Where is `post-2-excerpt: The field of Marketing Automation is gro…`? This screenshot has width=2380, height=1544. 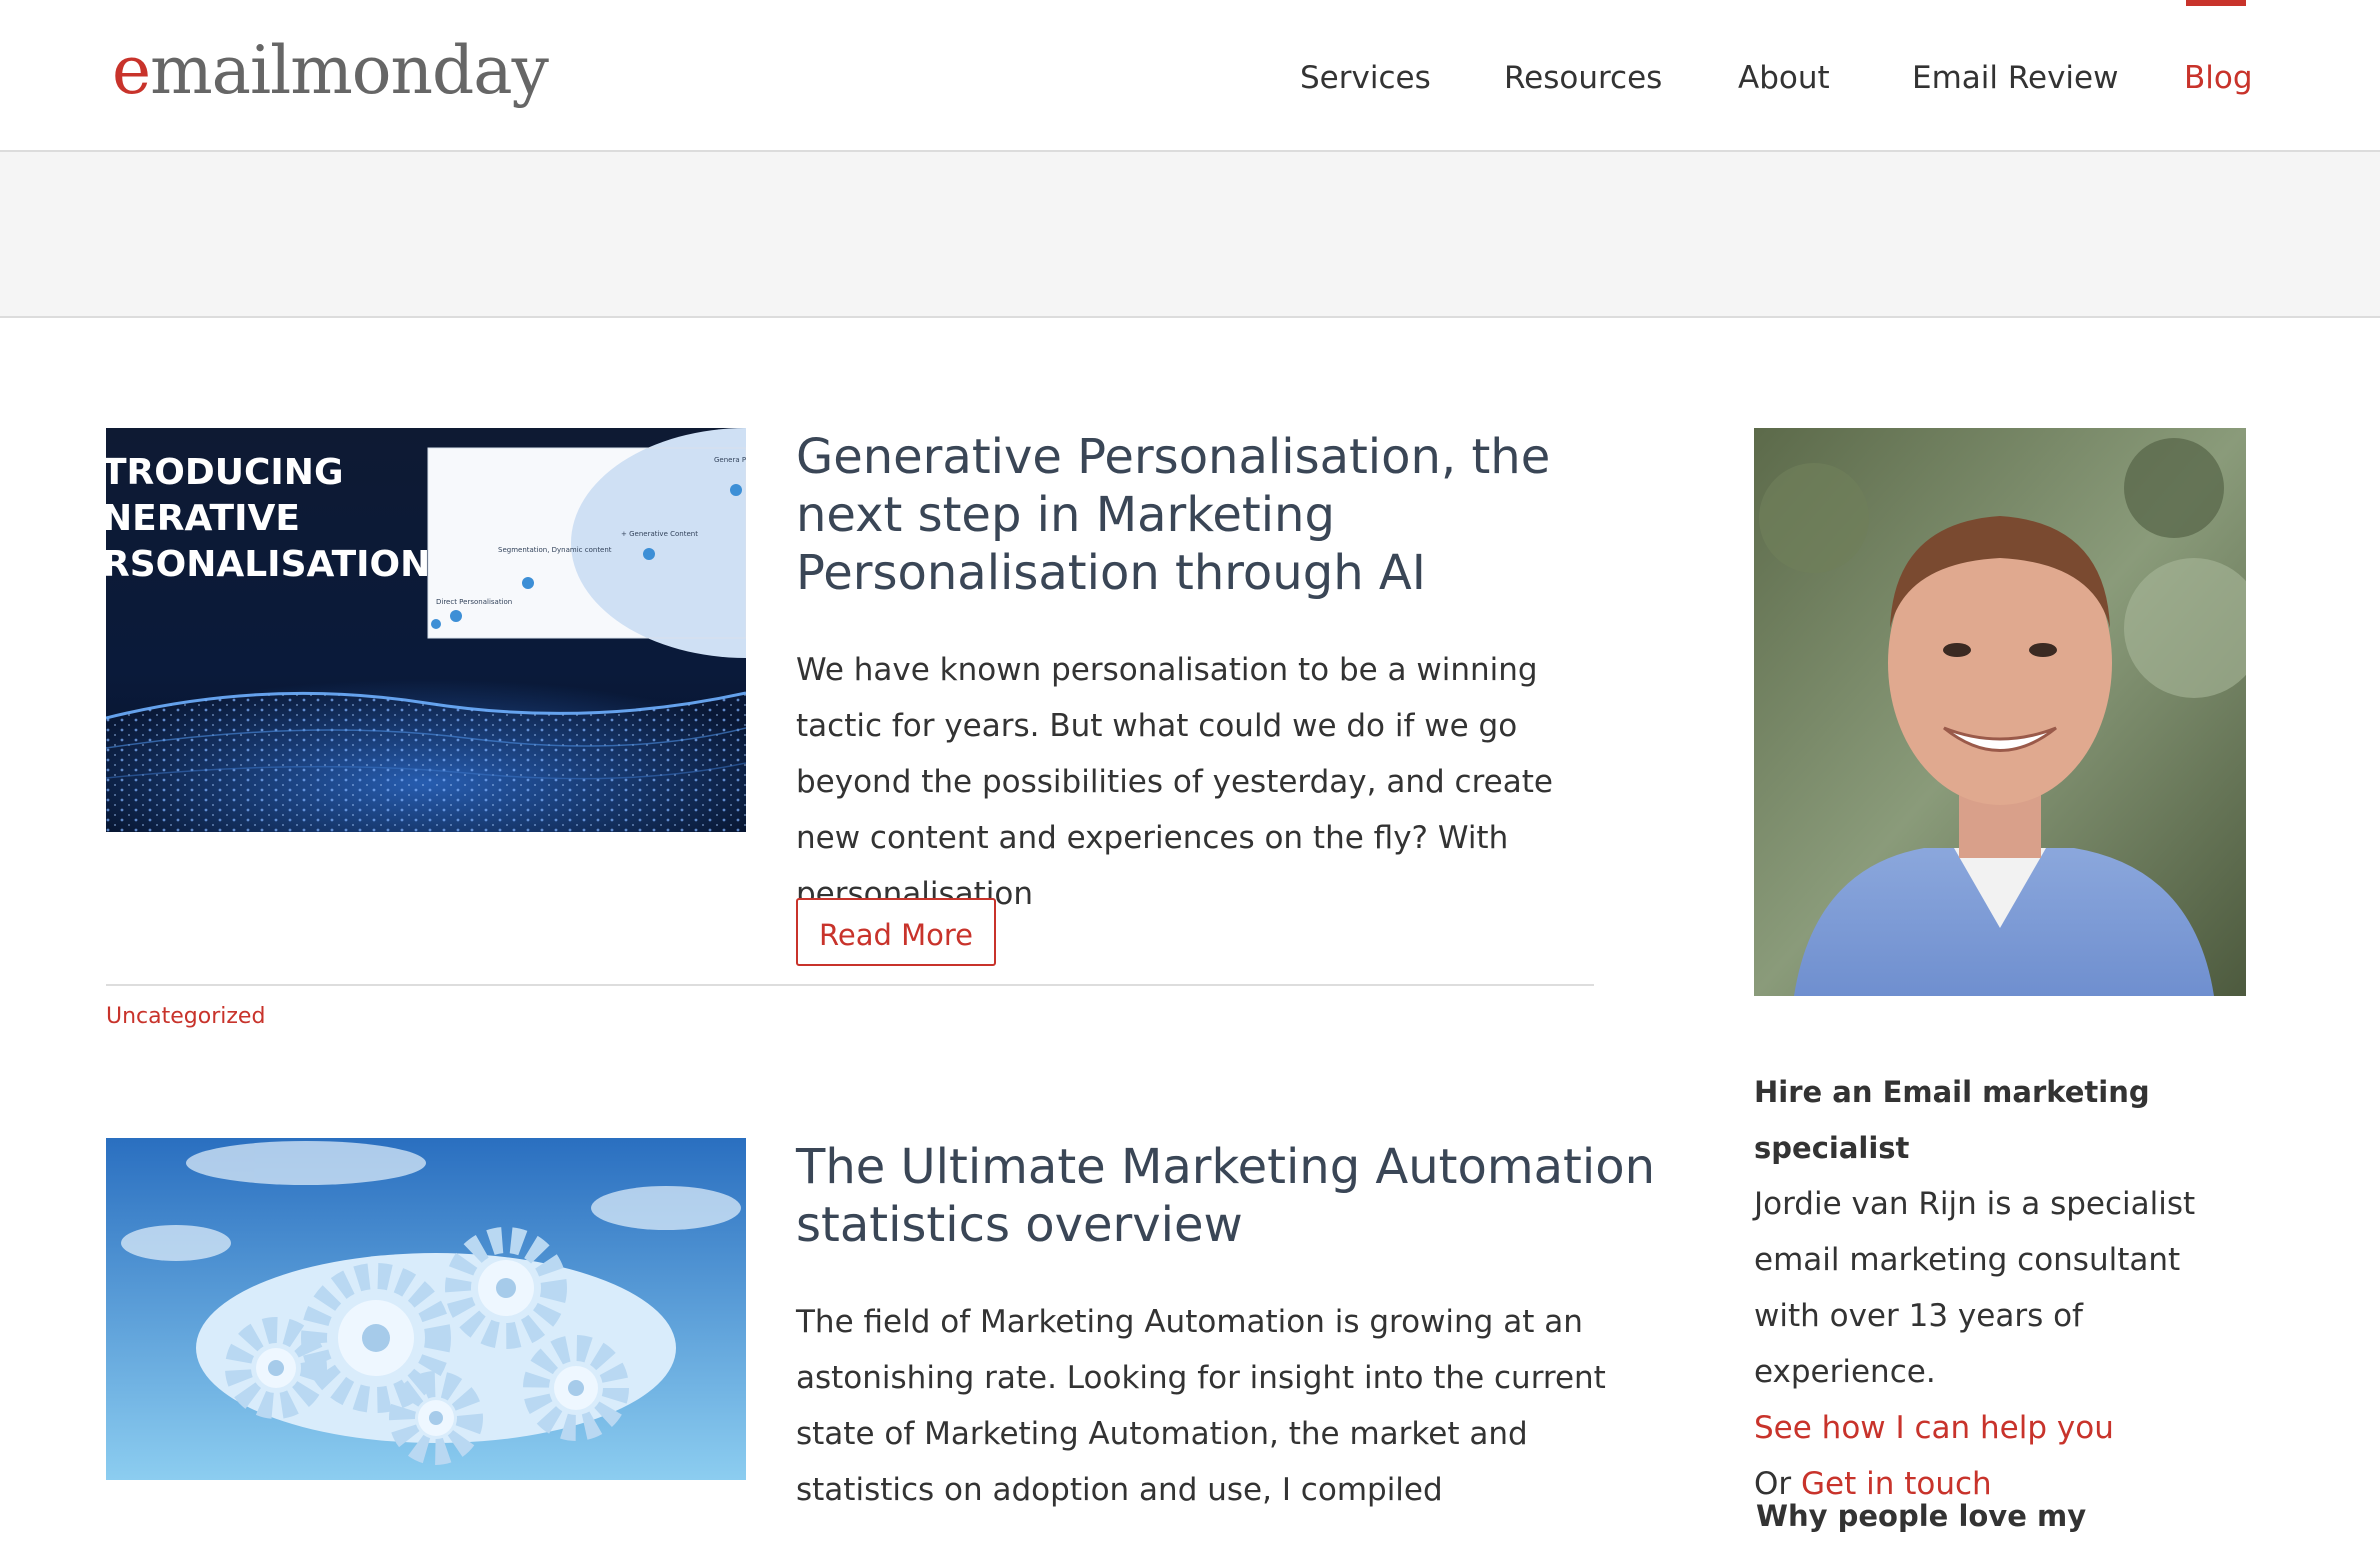
post-2-excerpt: The field of Marketing Automation is gro… is located at coordinates (1201, 1406).